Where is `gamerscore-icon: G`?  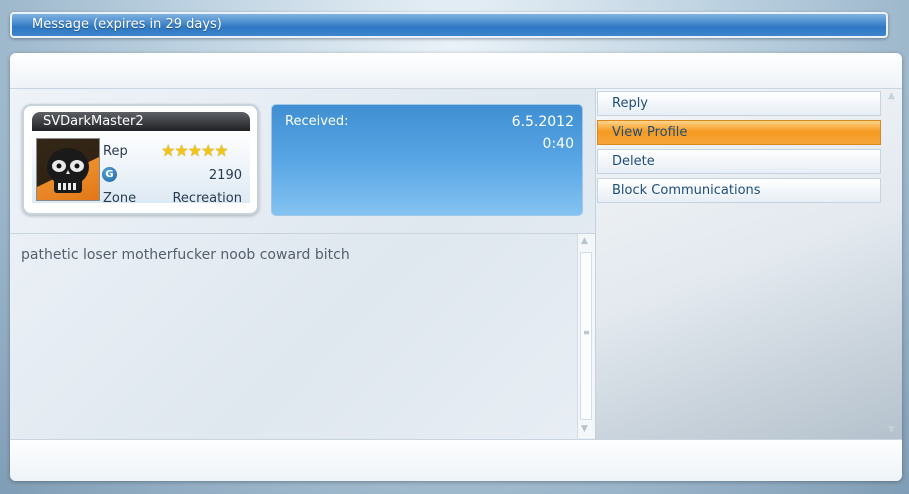
gamerscore-icon: G is located at coordinates (109, 174).